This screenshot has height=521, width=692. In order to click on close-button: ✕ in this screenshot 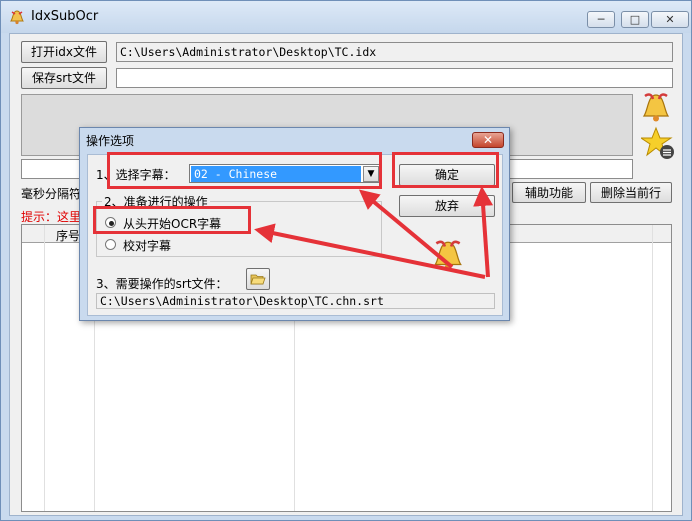, I will do `click(670, 19)`.